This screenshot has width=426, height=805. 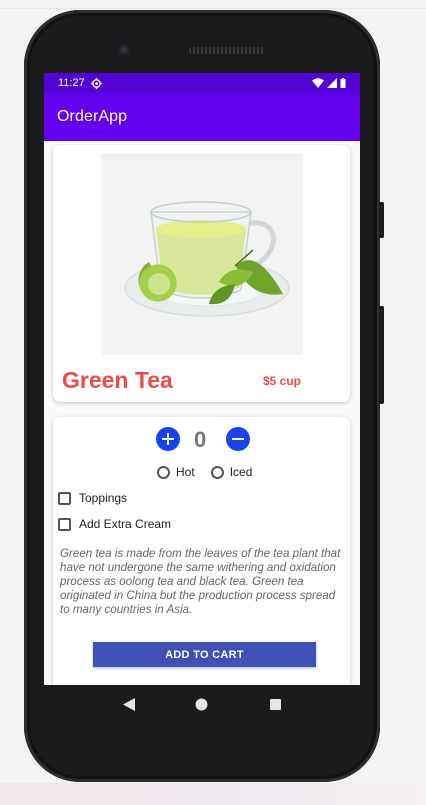 I want to click on checkbox-toppings: Toppings, so click(x=92, y=498).